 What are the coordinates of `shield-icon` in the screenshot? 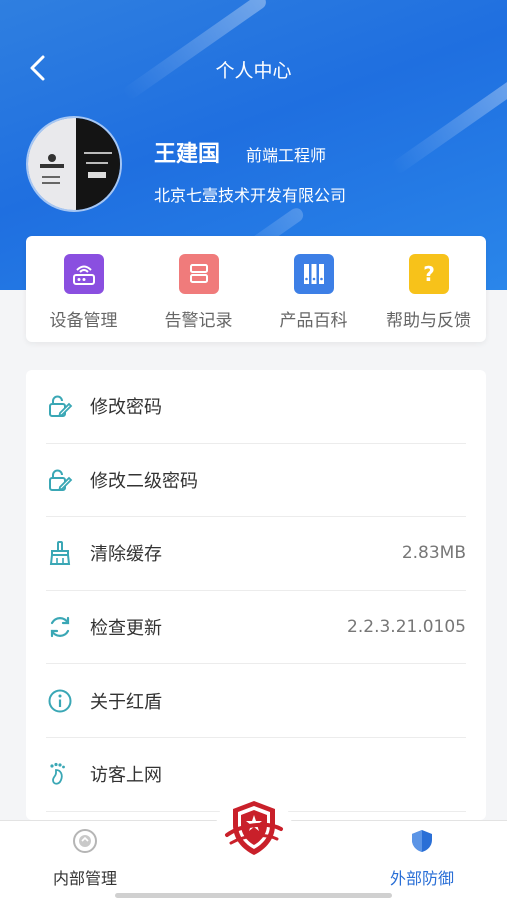 It's located at (422, 841).